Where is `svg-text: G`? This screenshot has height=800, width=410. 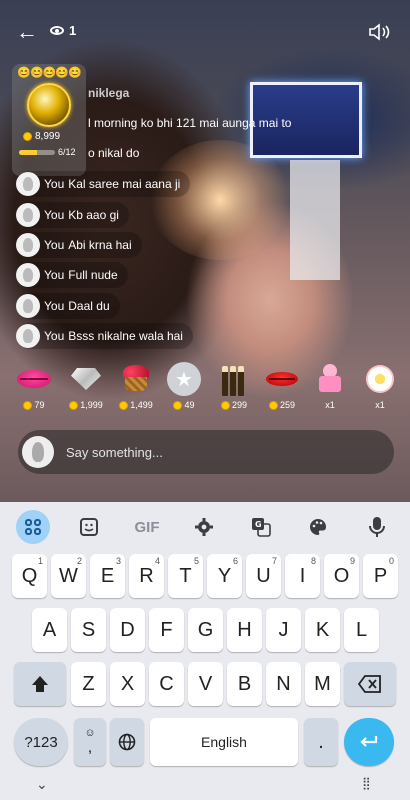
svg-text: G is located at coordinates (258, 524).